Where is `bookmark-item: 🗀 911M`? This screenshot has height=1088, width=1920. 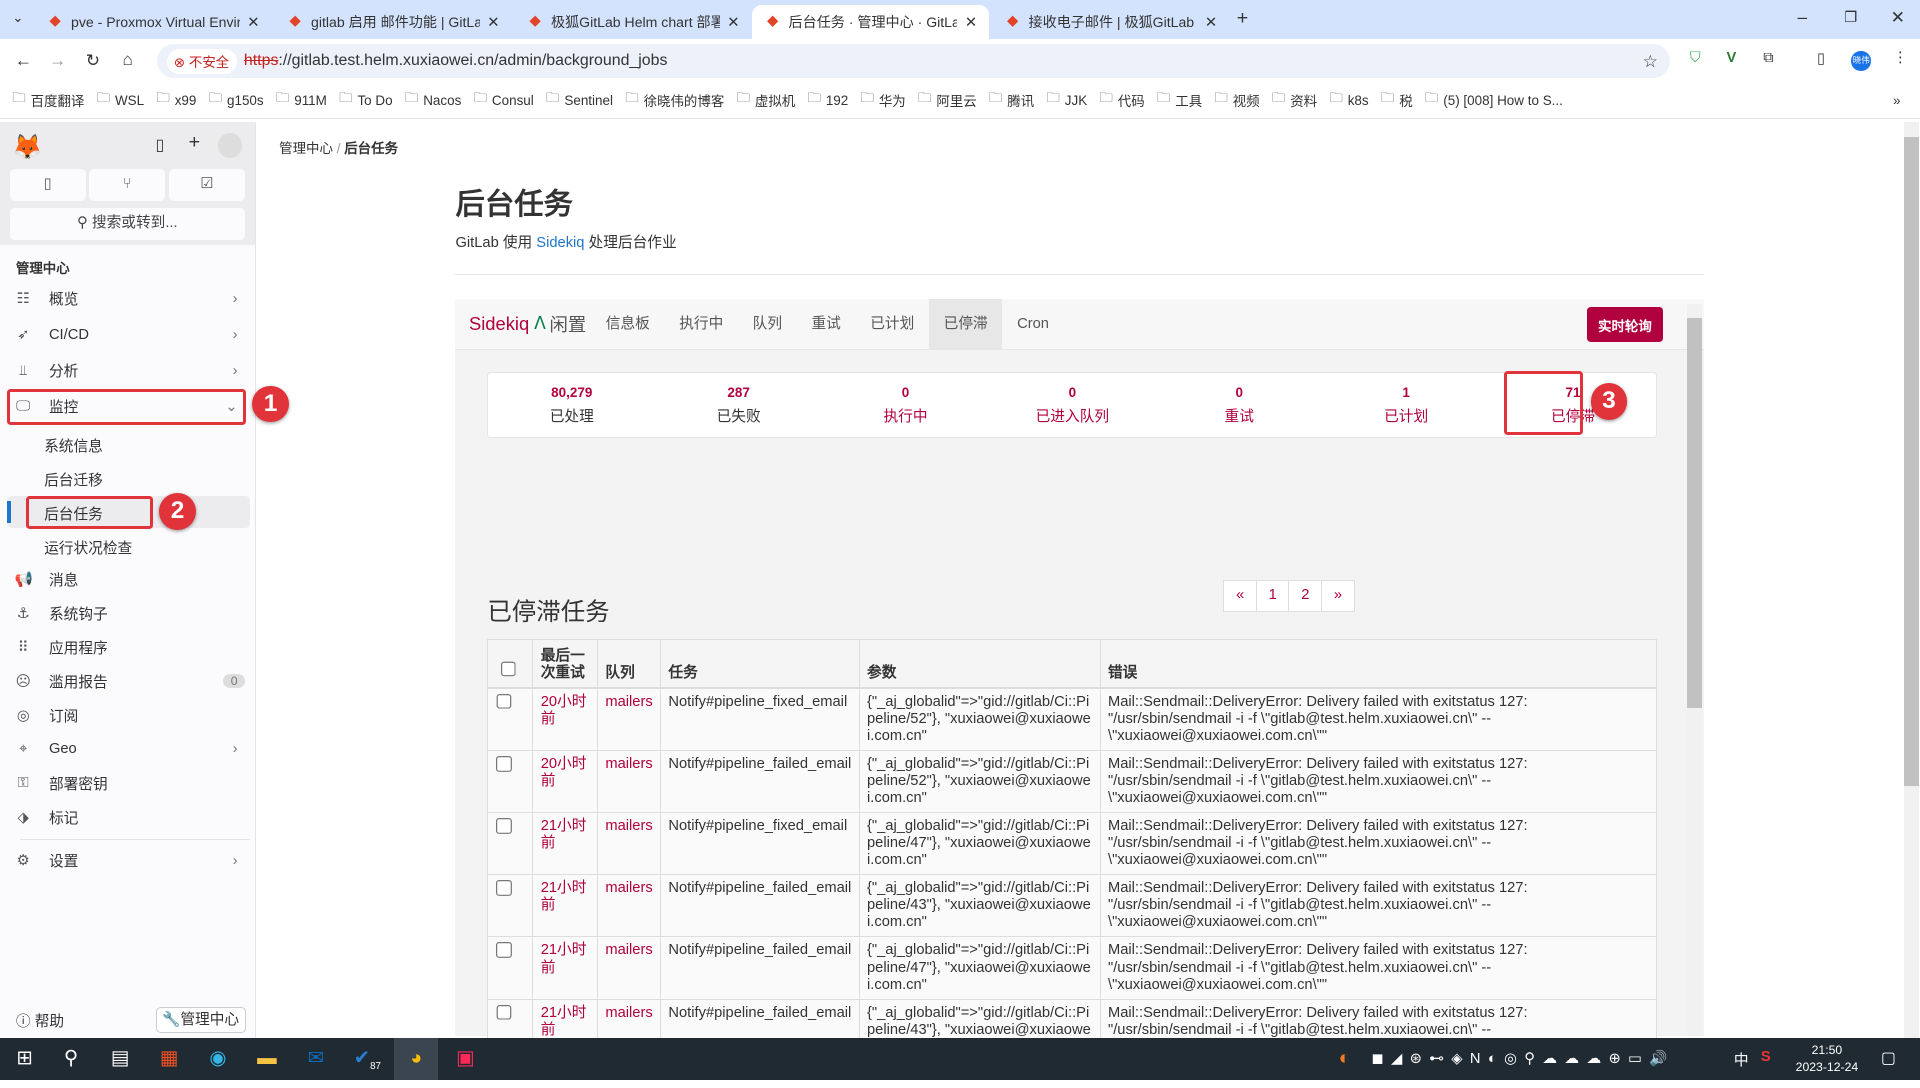
bookmark-item: 🗀 911M is located at coordinates (301, 100).